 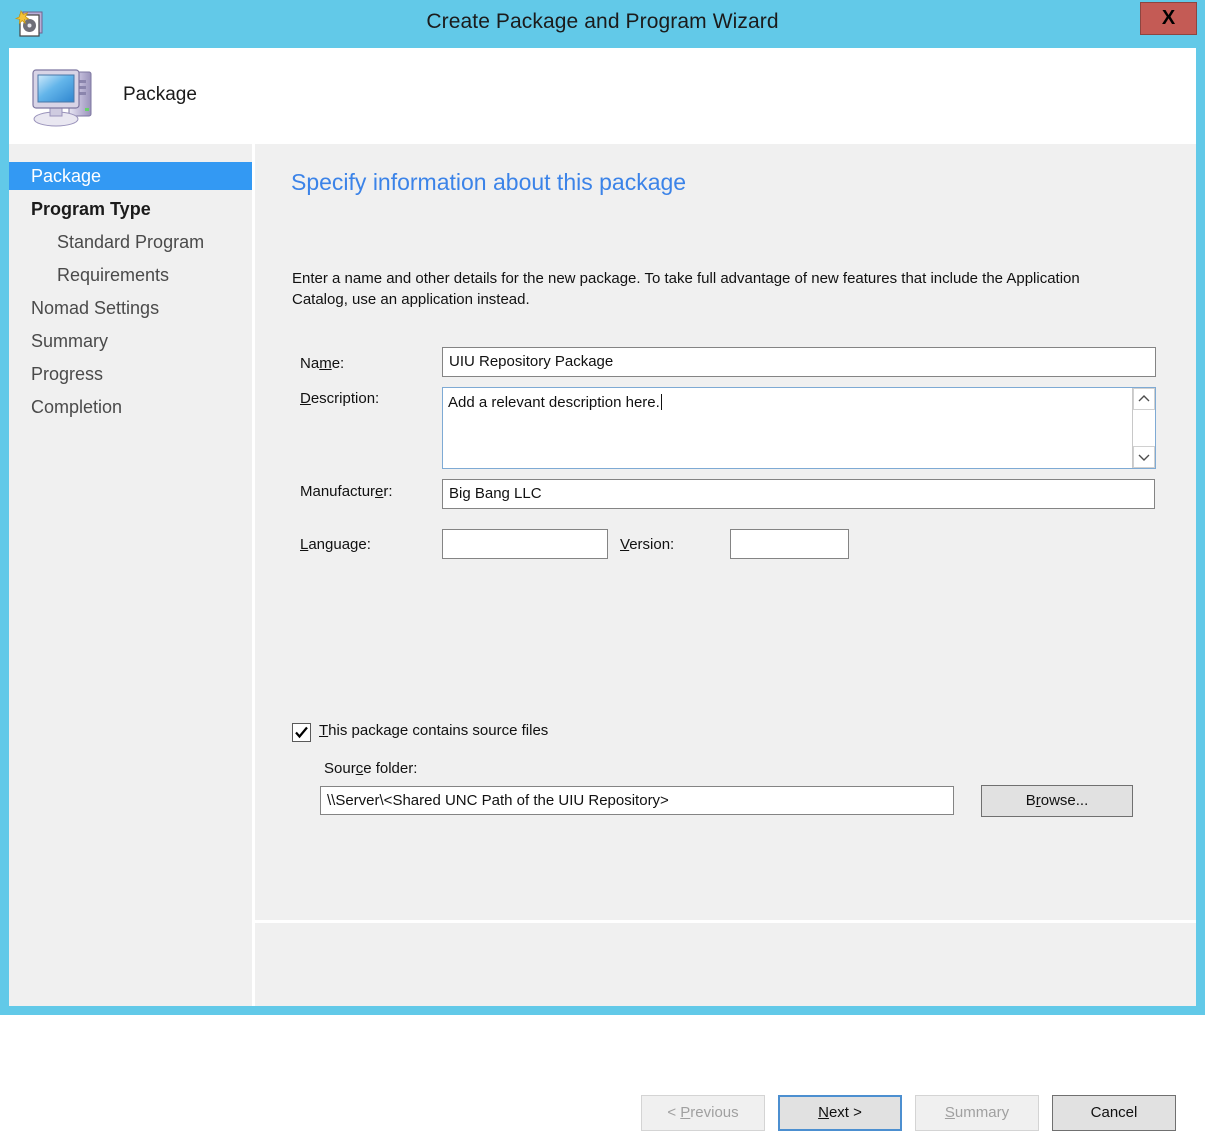 I want to click on source-folder-label: Source folder:, so click(x=371, y=768).